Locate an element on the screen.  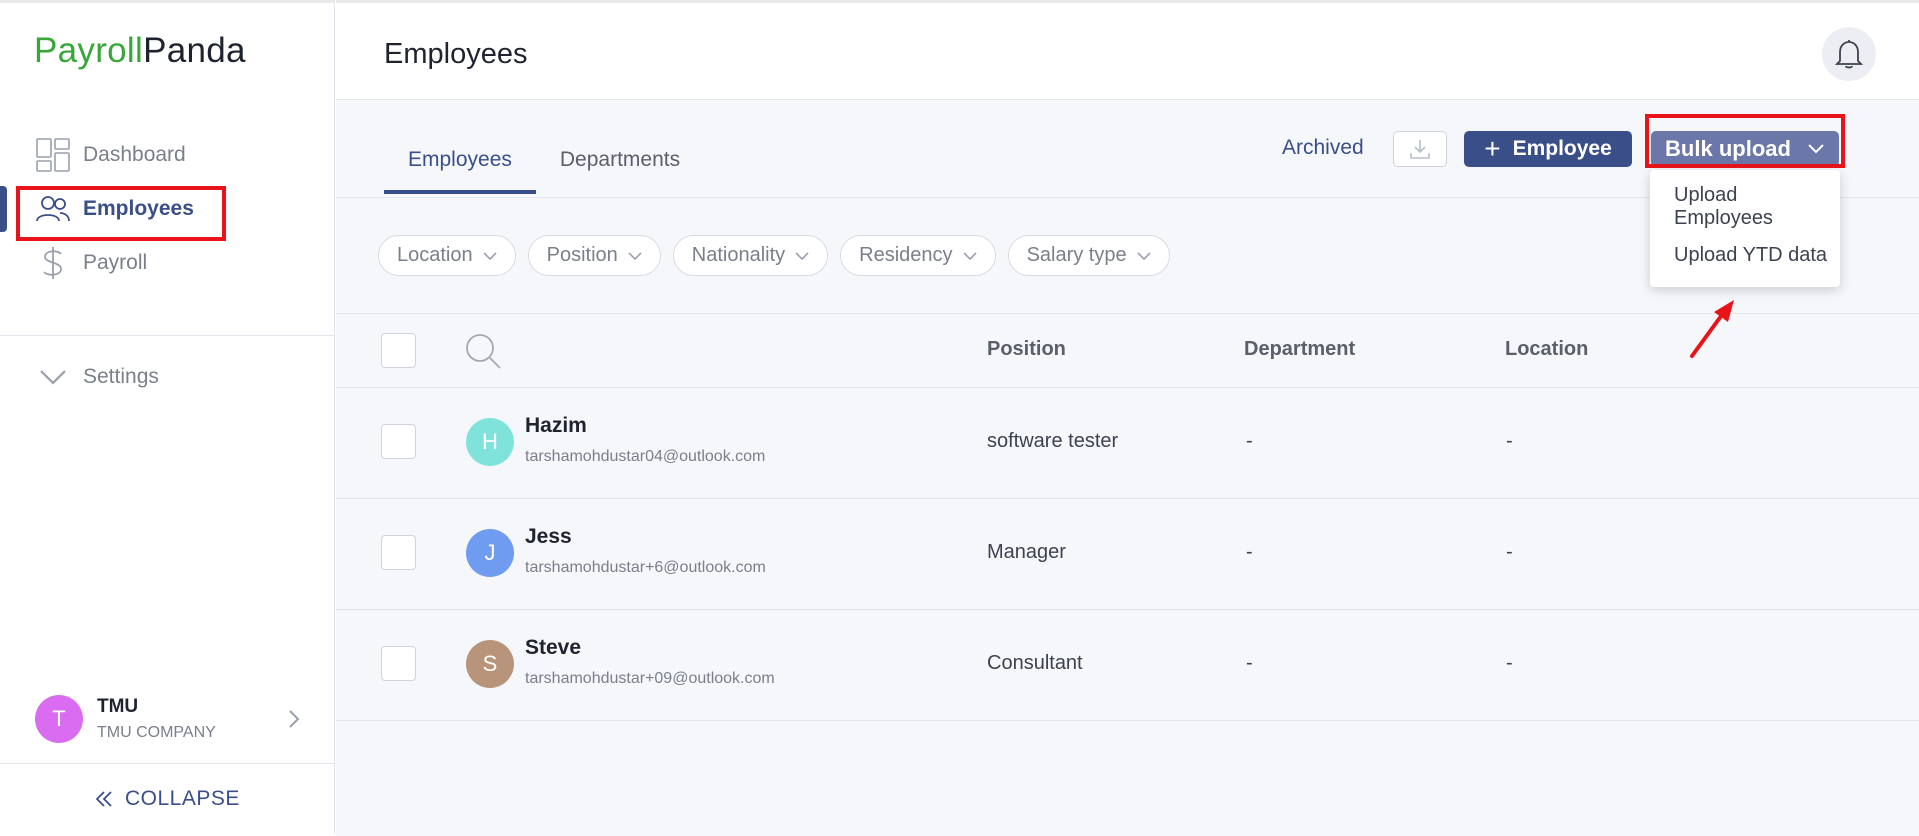
avatar: S is located at coordinates (490, 664).